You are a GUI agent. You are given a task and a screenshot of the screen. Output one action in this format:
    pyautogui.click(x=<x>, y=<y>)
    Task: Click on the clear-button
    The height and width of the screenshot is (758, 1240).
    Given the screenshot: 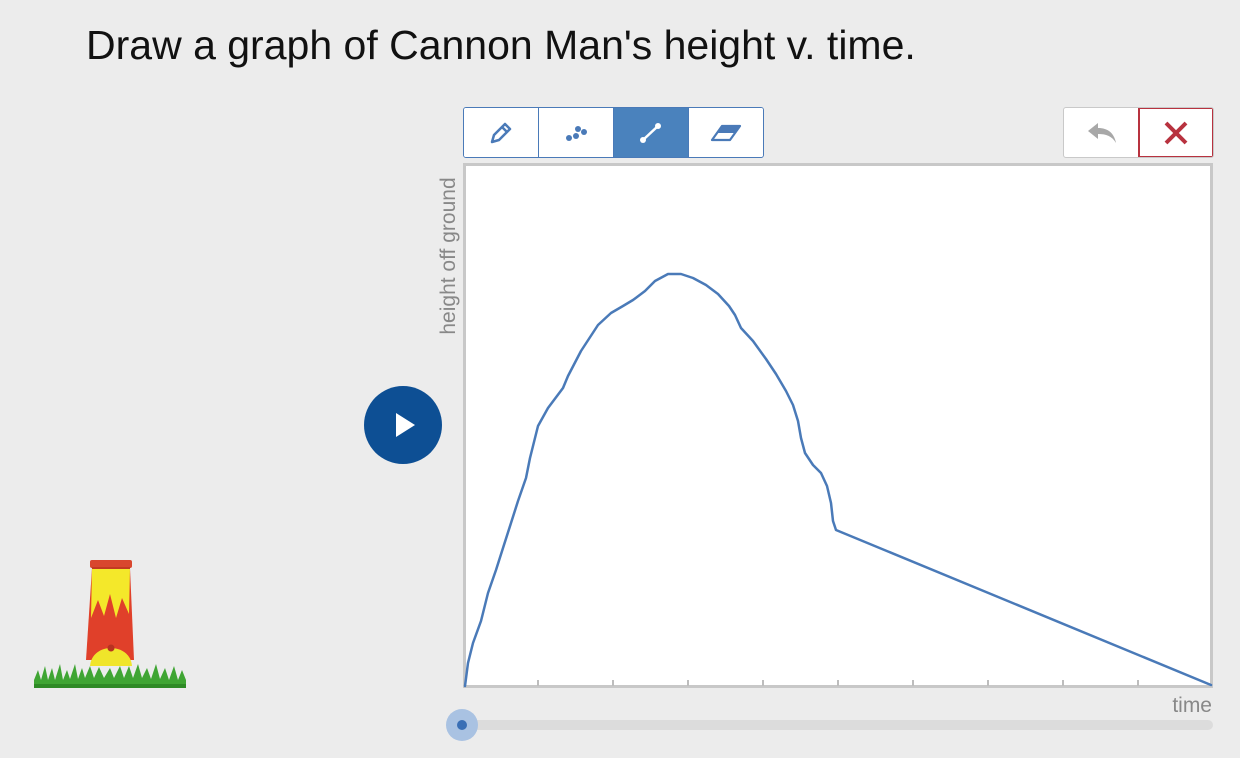 What is the action you would take?
    pyautogui.click(x=1176, y=132)
    